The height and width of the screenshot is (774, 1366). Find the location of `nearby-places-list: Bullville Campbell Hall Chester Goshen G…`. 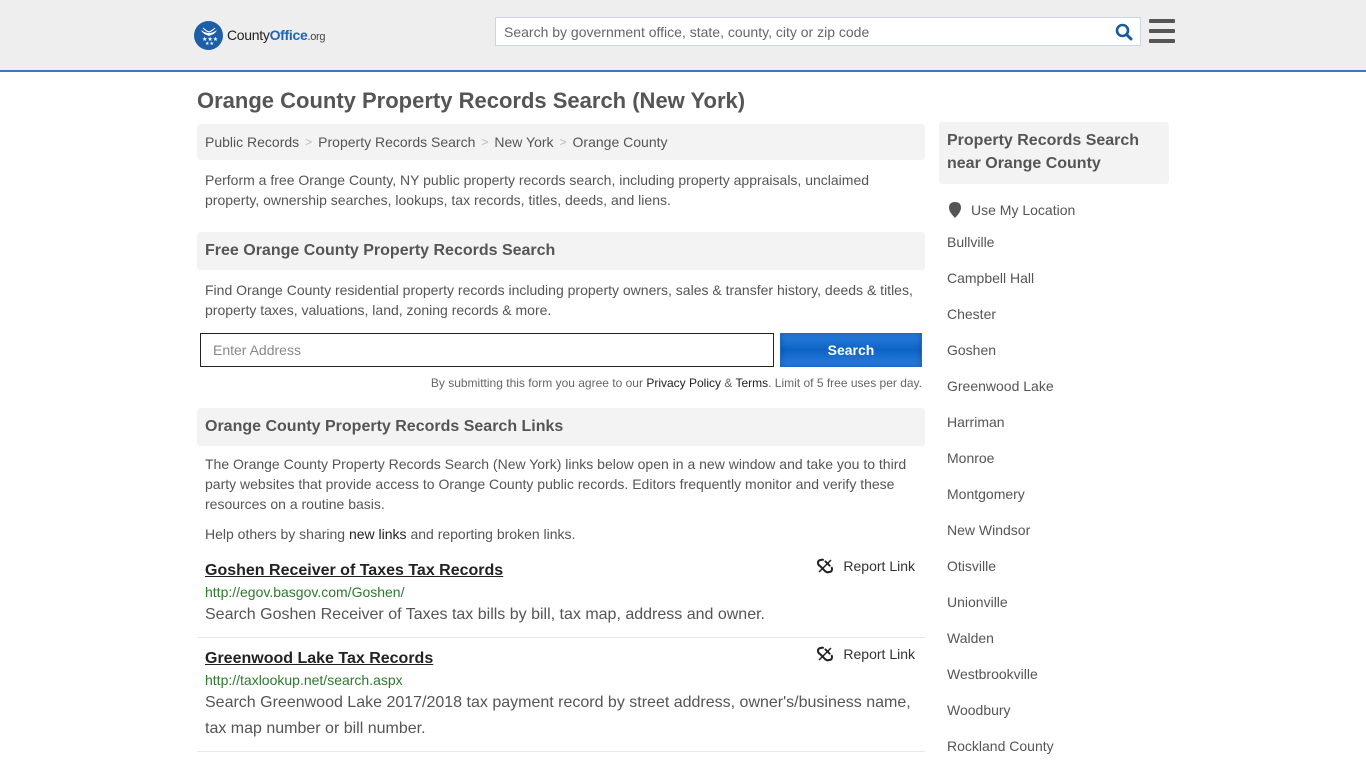

nearby-places-list: Bullville Campbell Hall Chester Goshen G… is located at coordinates (1054, 504).